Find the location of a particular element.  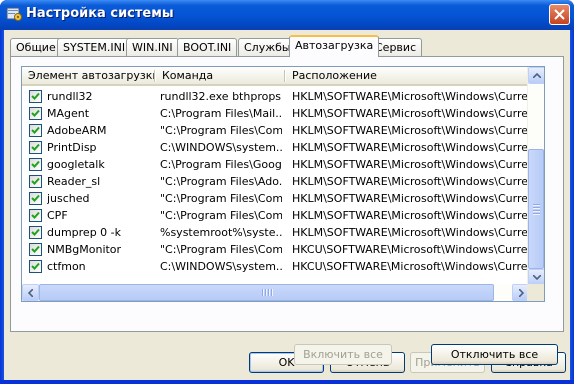

disable-all-button: Отключить все is located at coordinates (494, 354).